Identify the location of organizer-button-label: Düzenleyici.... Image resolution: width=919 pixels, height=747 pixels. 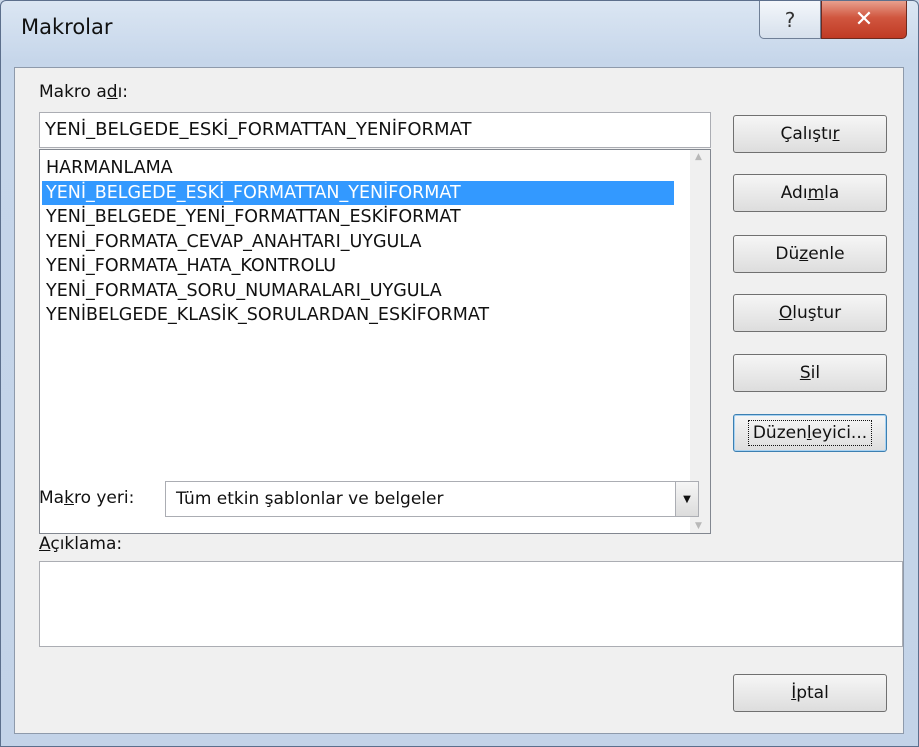
(810, 433).